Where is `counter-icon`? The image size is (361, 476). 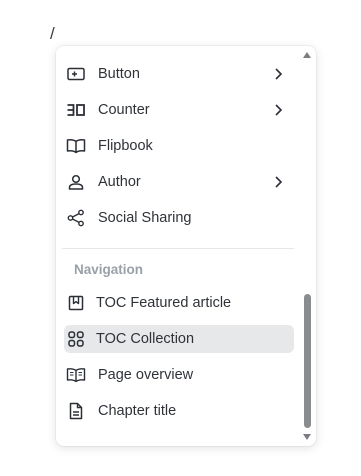 counter-icon is located at coordinates (76, 110).